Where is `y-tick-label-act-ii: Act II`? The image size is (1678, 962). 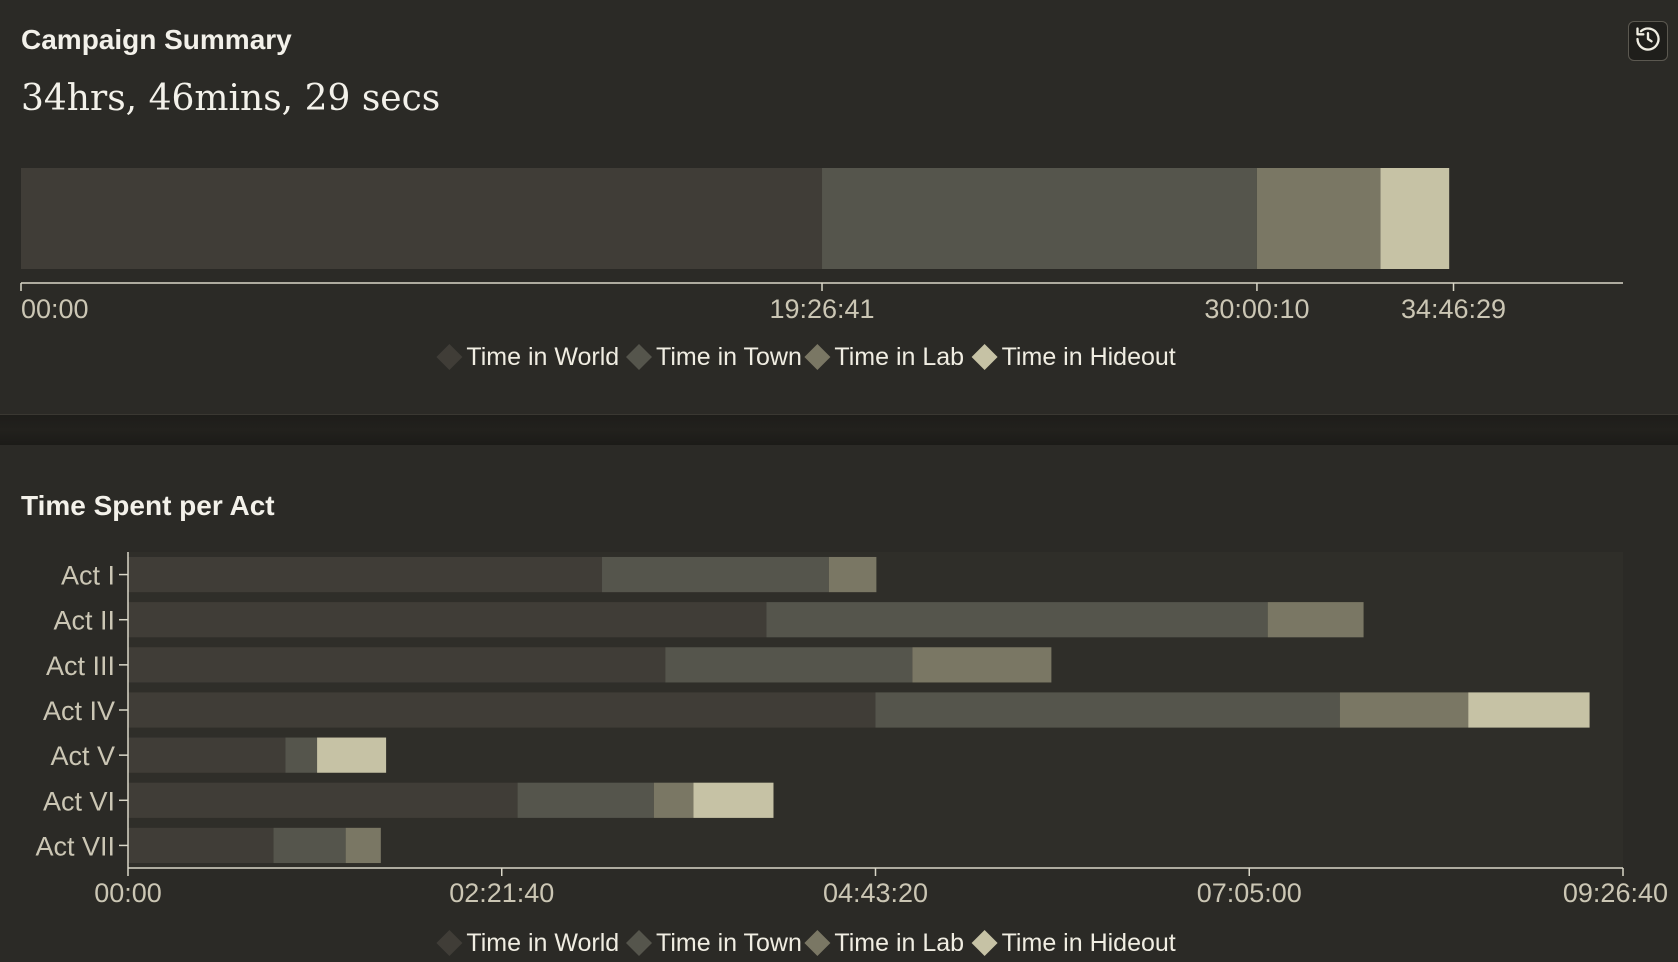 y-tick-label-act-ii: Act II is located at coordinates (84, 621).